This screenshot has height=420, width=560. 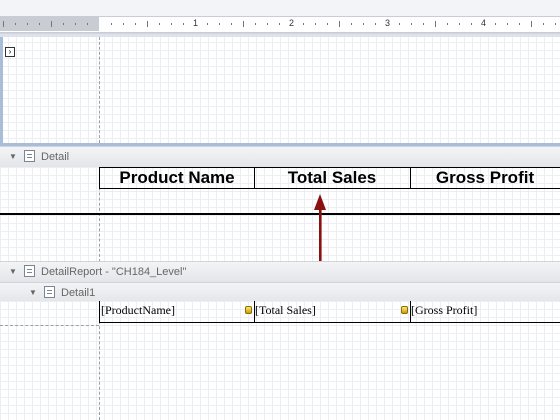 I want to click on ruler-number-2: 2, so click(x=292, y=23).